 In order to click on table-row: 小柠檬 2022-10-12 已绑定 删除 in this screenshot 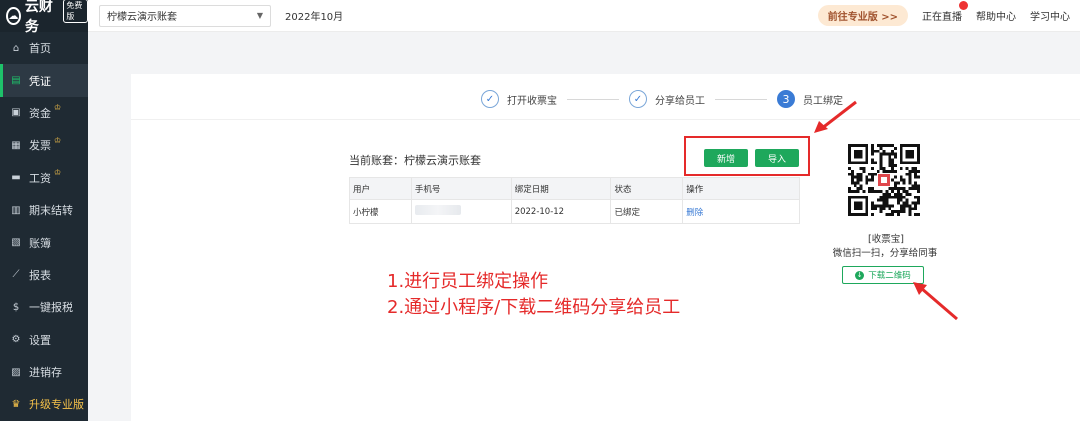, I will do `click(574, 211)`.